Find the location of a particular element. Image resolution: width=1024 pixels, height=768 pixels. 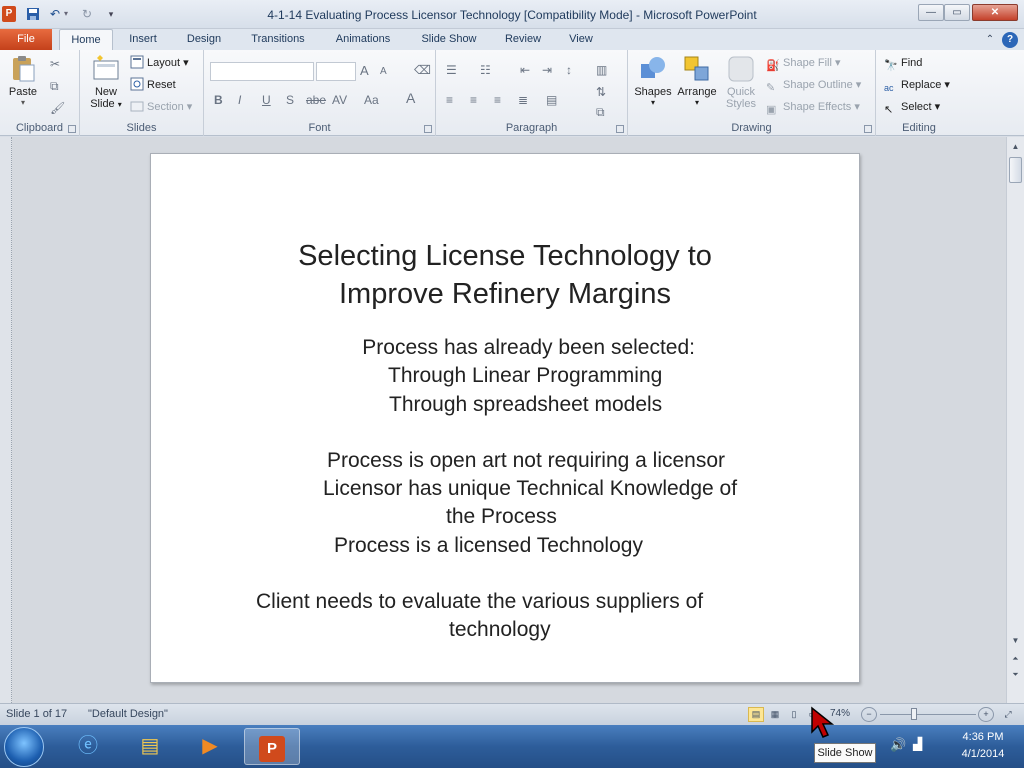

slide-sorter-button: ▦ is located at coordinates (775, 714).